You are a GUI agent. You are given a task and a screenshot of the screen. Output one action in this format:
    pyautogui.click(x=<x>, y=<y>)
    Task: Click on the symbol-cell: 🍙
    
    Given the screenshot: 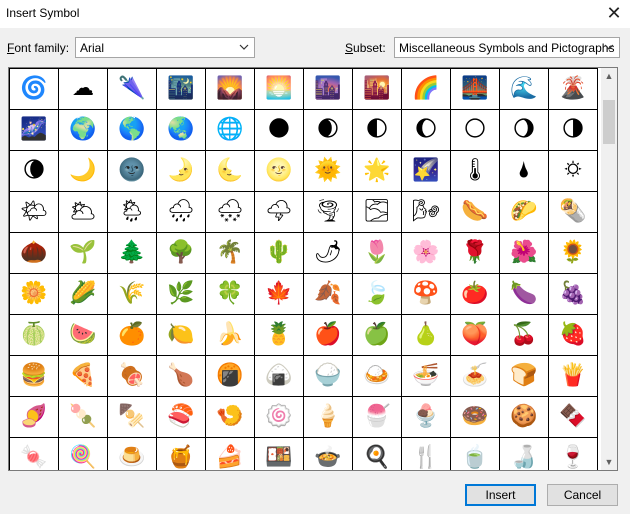 What is the action you would take?
    pyautogui.click(x=279, y=376)
    